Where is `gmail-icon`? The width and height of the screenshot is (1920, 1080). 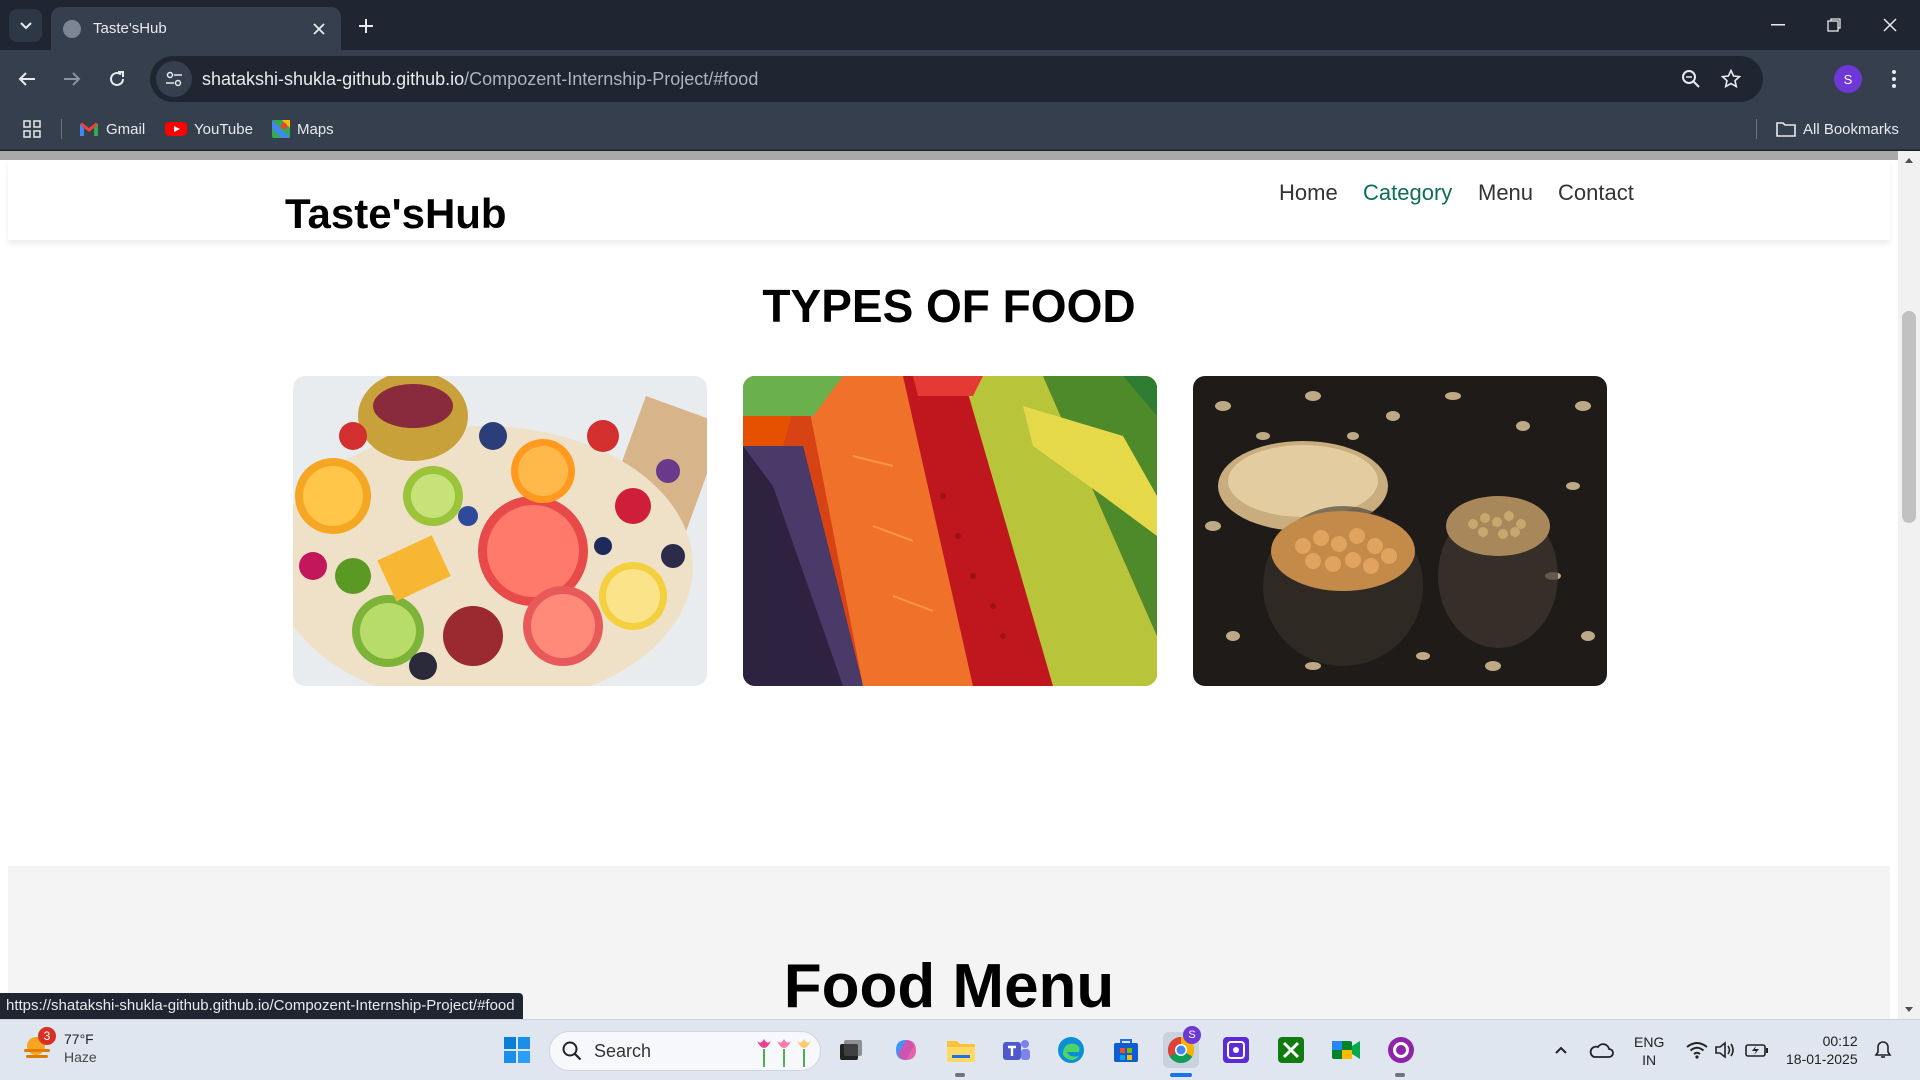
gmail-icon is located at coordinates (89, 129).